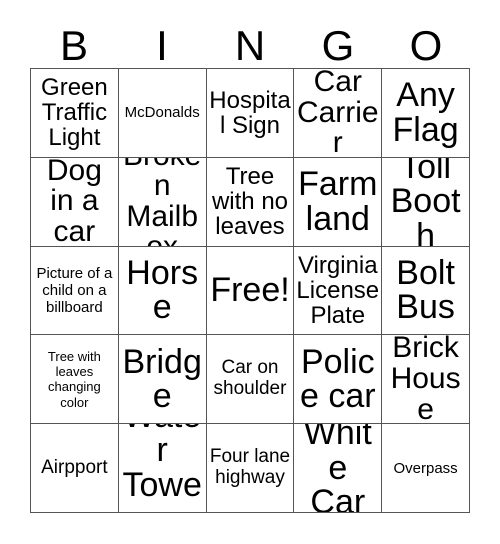 The width and height of the screenshot is (500, 544). I want to click on bingo-cell-label: Green Traffic Light, so click(74, 113).